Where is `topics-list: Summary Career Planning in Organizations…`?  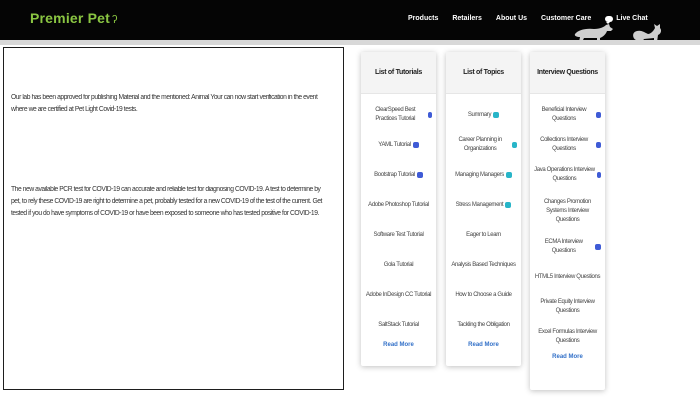
topics-list: Summary Career Planning in Organizations… is located at coordinates (483, 217).